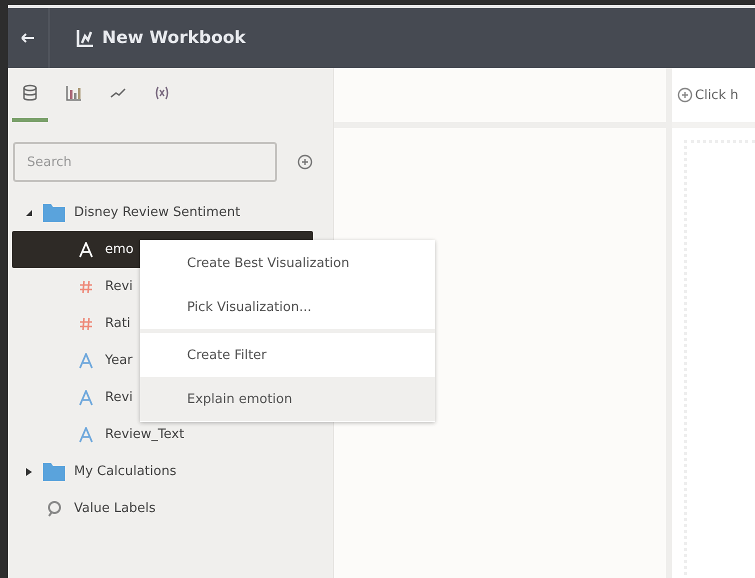  What do you see at coordinates (144, 434) in the screenshot?
I see `field-label: Review_Text` at bounding box center [144, 434].